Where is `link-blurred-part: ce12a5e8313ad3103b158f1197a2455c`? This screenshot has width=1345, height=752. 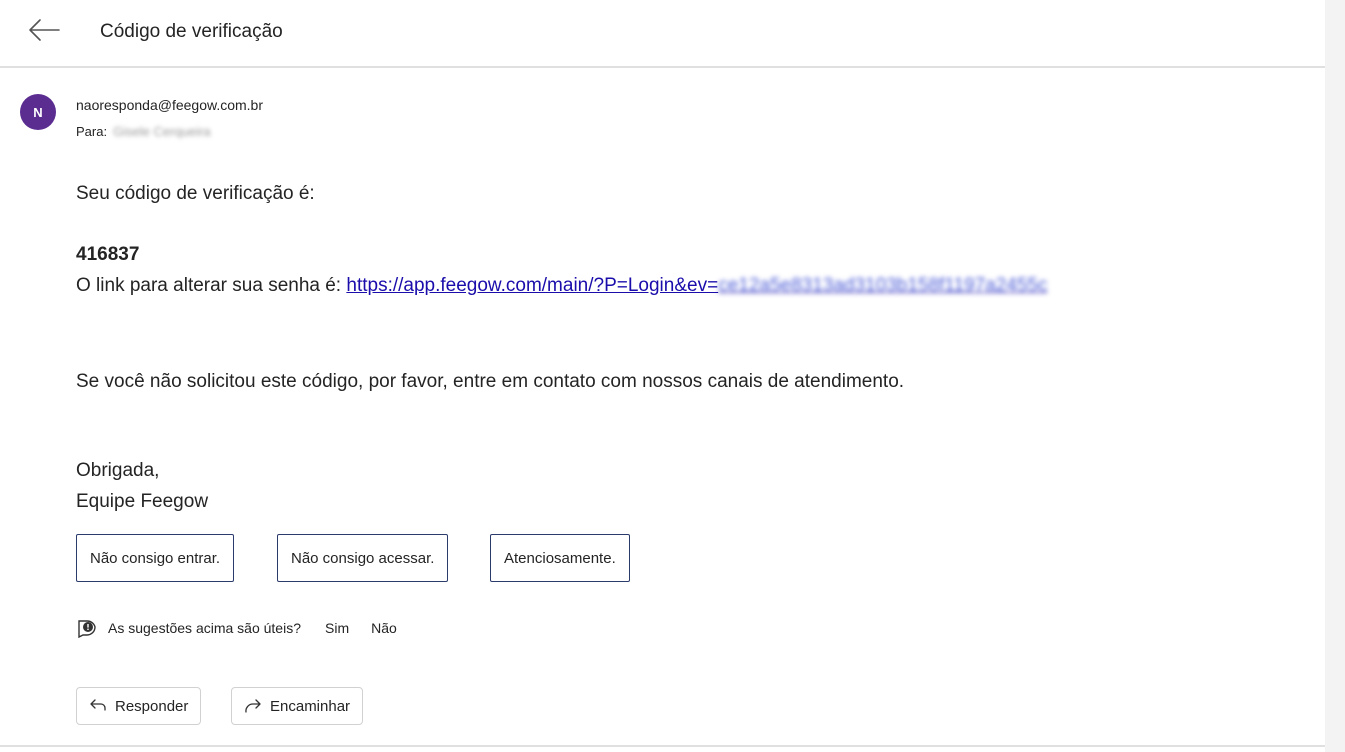 link-blurred-part: ce12a5e8313ad3103b158f1197a2455c is located at coordinates (883, 285).